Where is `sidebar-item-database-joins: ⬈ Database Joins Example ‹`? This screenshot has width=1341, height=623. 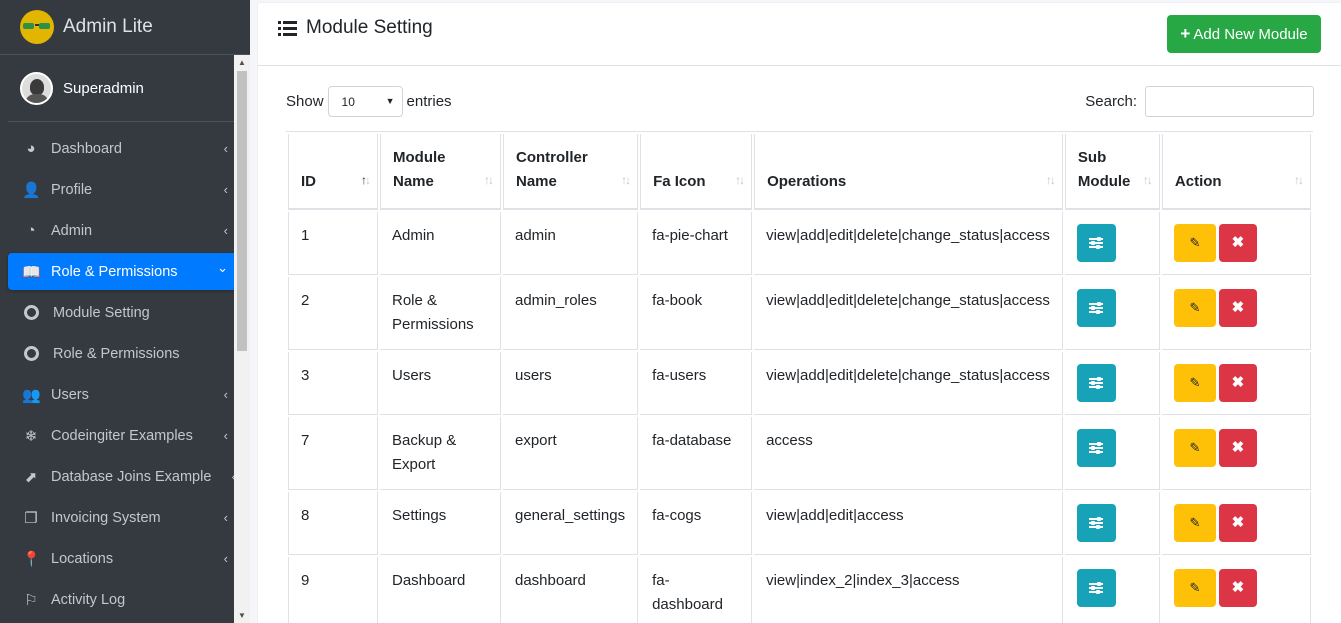
sidebar-item-database-joins: ⬈ Database Joins Example ‹ is located at coordinates (125, 476).